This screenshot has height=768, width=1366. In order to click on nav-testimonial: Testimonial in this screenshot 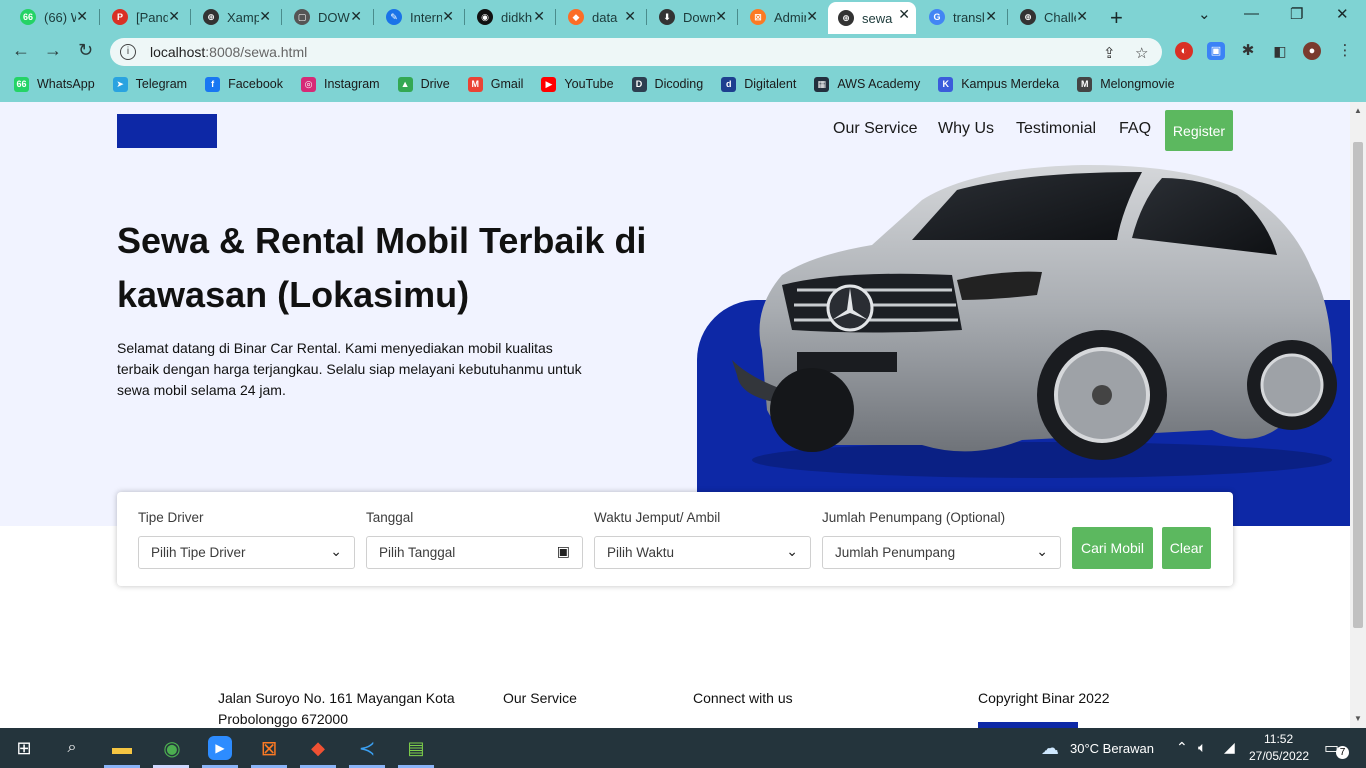, I will do `click(1056, 129)`.